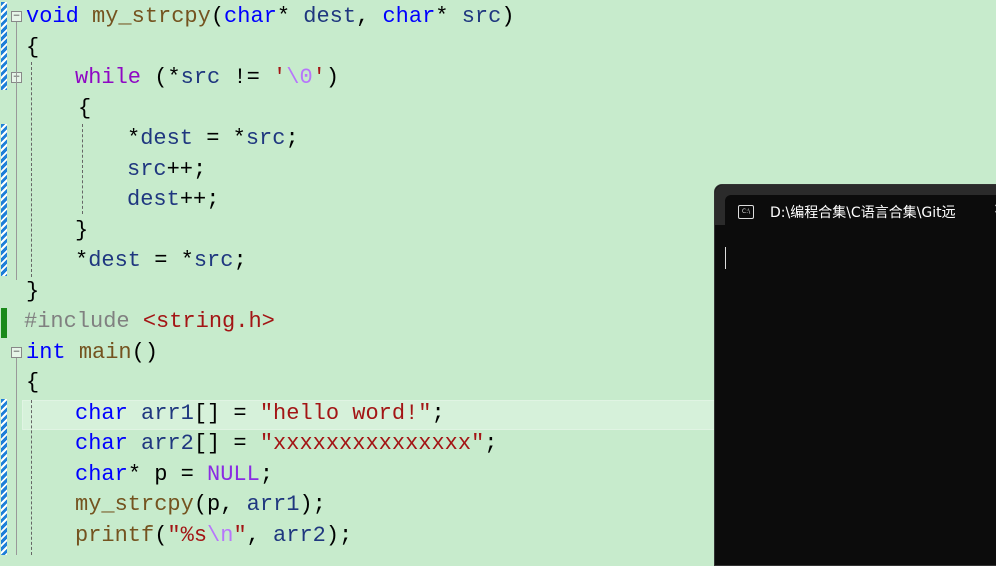  Describe the element at coordinates (199, 199) in the screenshot. I see `code-token: ++;` at that location.